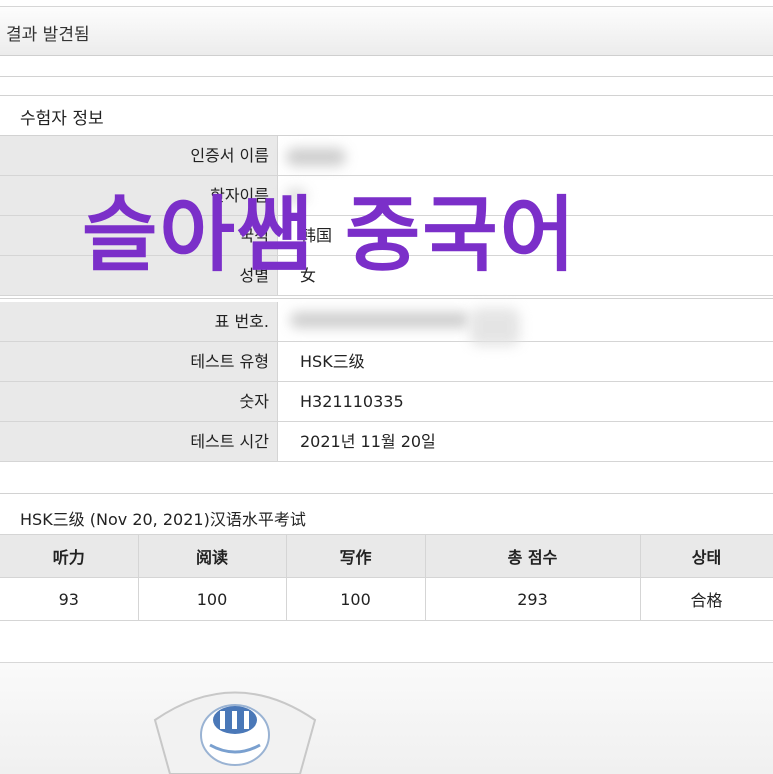 The image size is (773, 774). I want to click on info-row-test-type: 테스트 유형 HSK三级, so click(386, 362).